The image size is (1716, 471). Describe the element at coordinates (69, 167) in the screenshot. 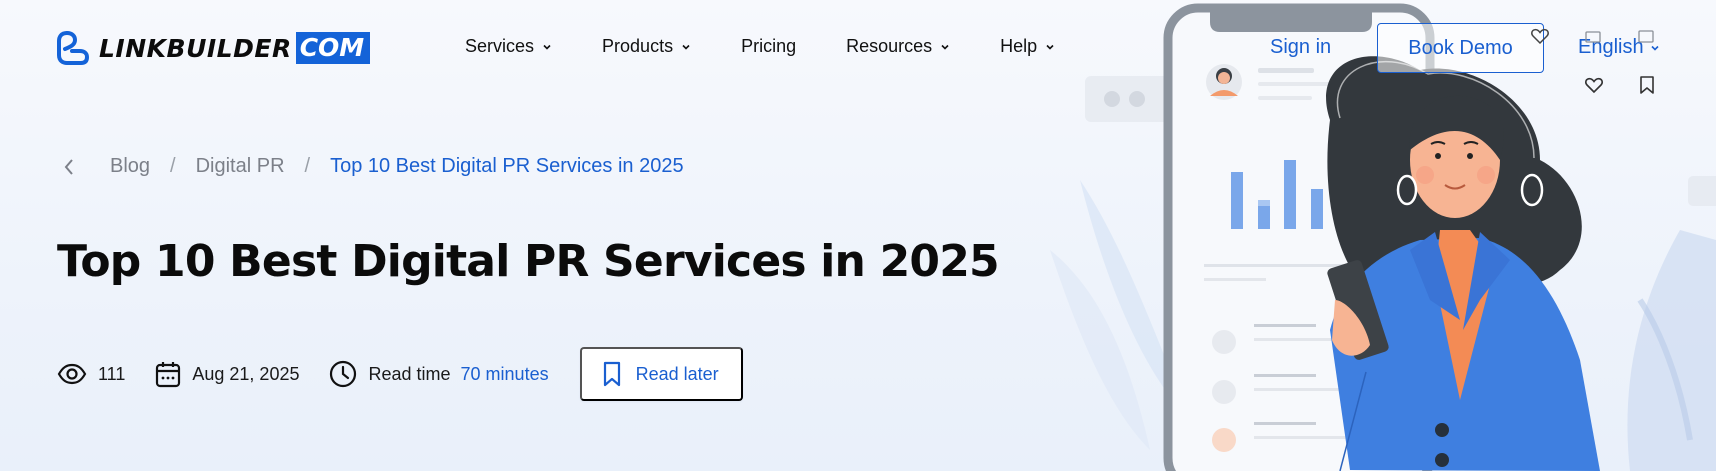

I see `chevron-left-icon` at that location.